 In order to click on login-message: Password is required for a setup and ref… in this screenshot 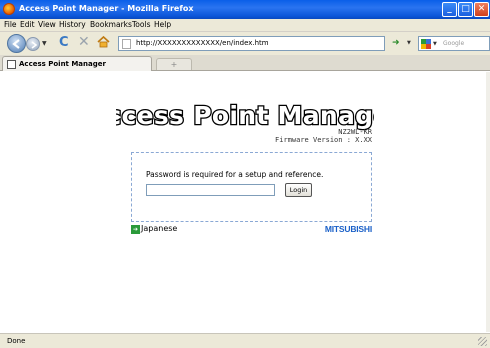, I will do `click(235, 174)`.